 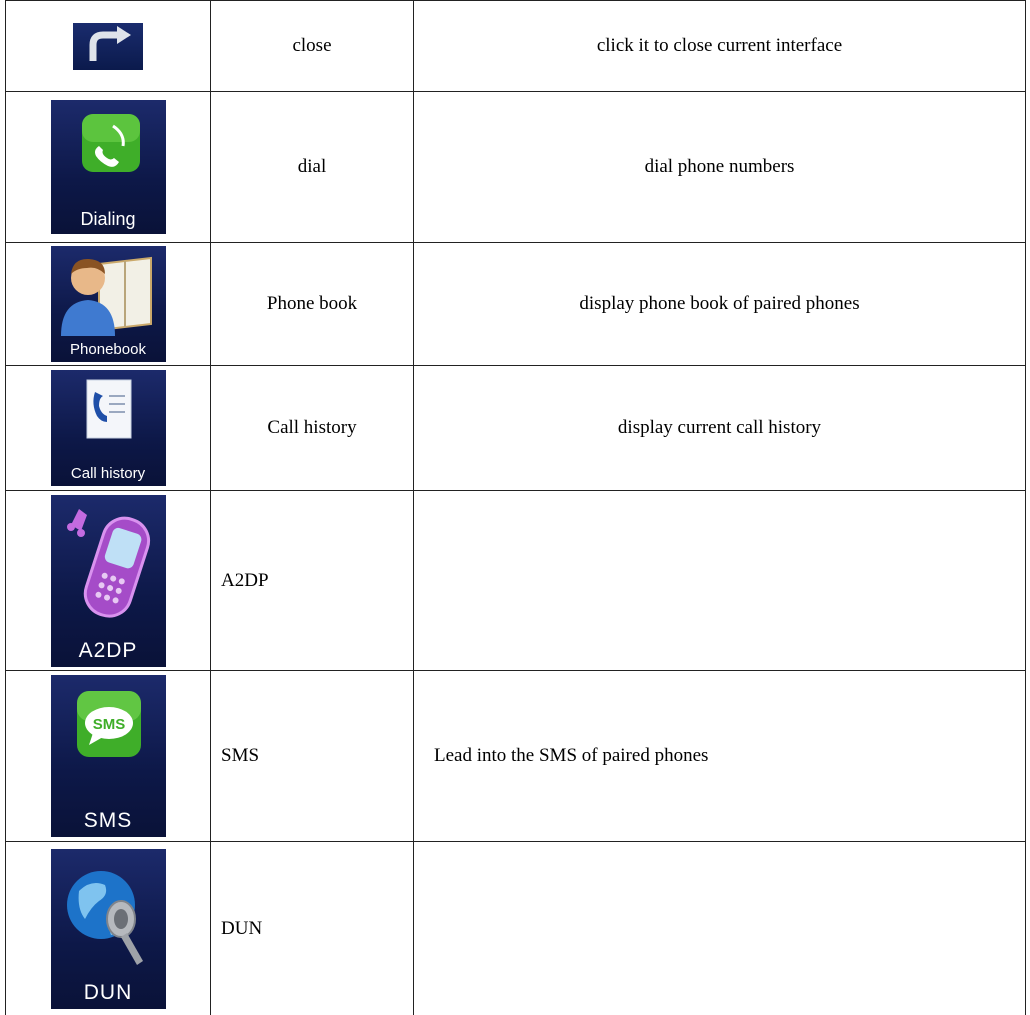 What do you see at coordinates (108, 992) in the screenshot?
I see `icon-label: DUN` at bounding box center [108, 992].